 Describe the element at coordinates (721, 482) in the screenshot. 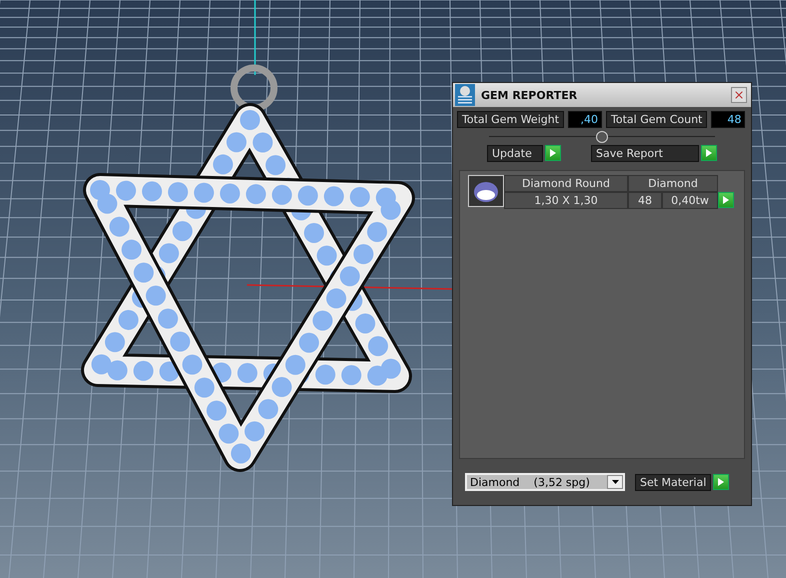

I see `play-icon` at that location.